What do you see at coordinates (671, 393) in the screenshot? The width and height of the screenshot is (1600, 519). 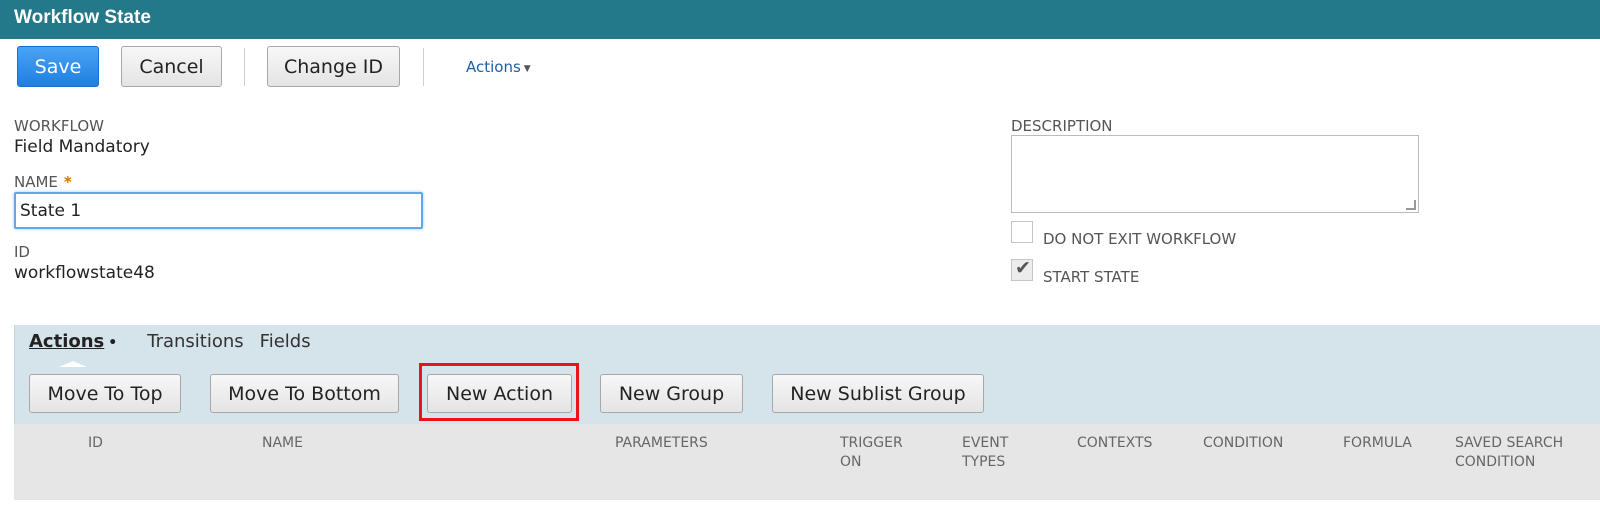 I see `new-group-button: New Group` at bounding box center [671, 393].